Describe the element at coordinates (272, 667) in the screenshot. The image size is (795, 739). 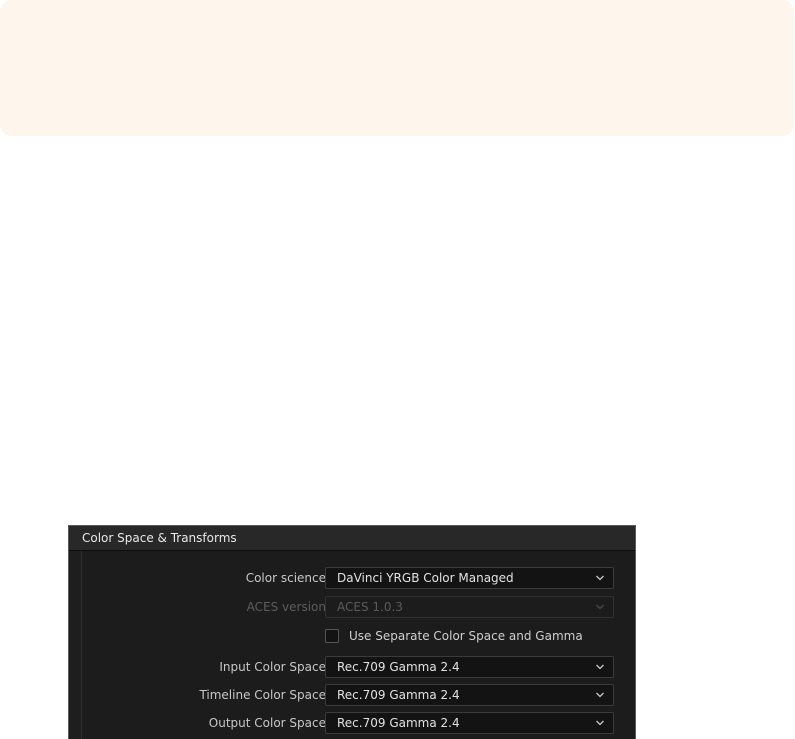
I see `input-color-space-label: Input Color Space` at that location.